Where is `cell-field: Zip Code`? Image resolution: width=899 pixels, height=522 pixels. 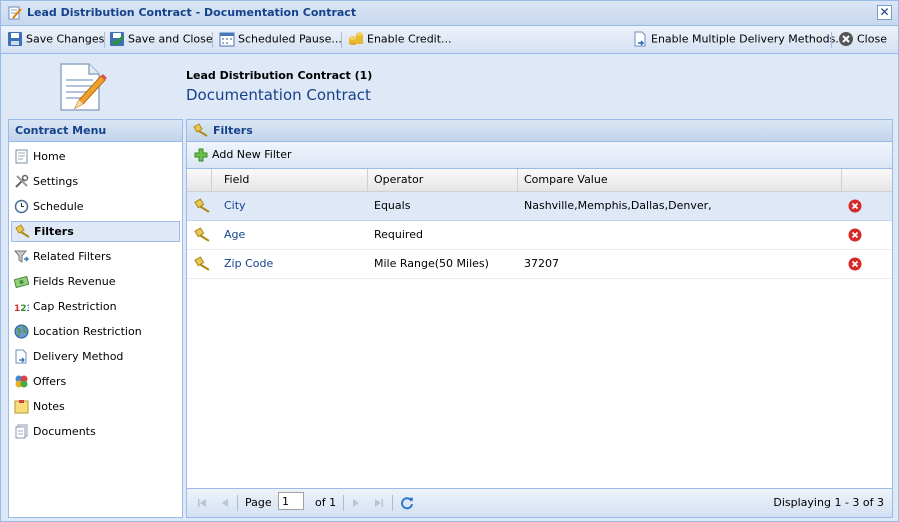
cell-field: Zip Code is located at coordinates (292, 264).